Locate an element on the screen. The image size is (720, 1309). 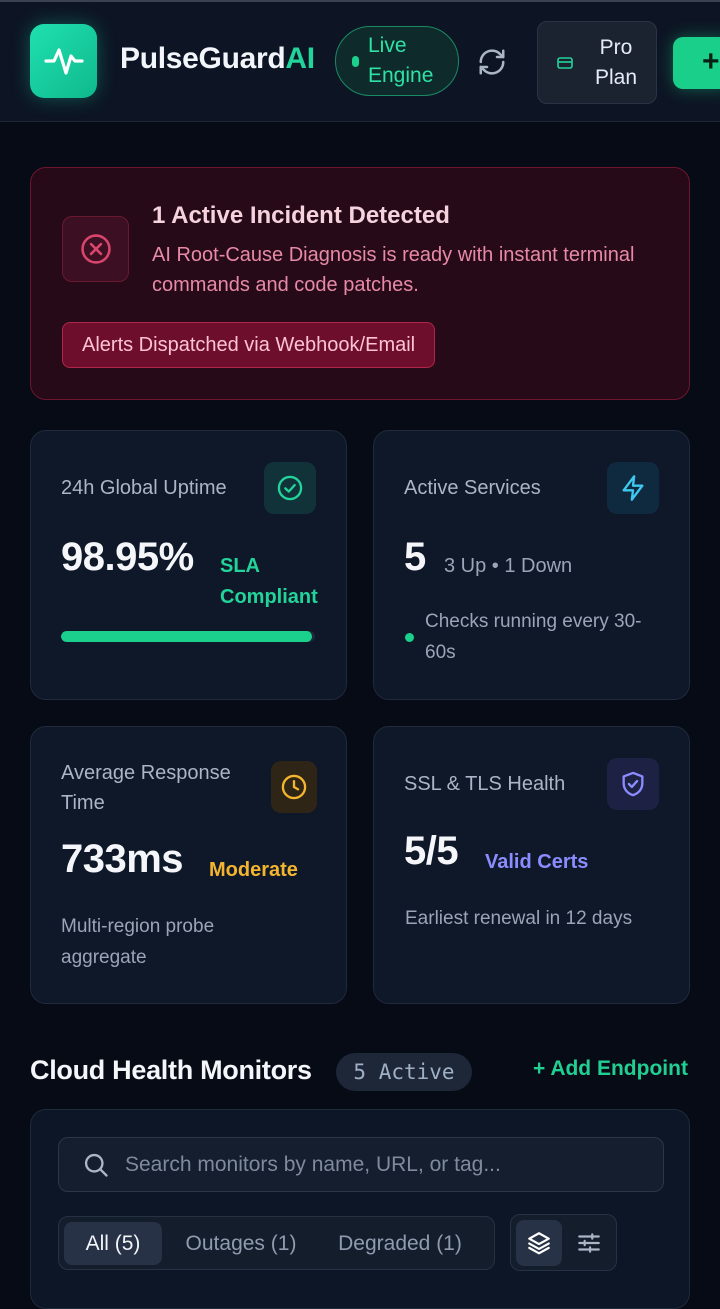
add-endpoint-button: + Add Endpoint is located at coordinates (610, 1069).